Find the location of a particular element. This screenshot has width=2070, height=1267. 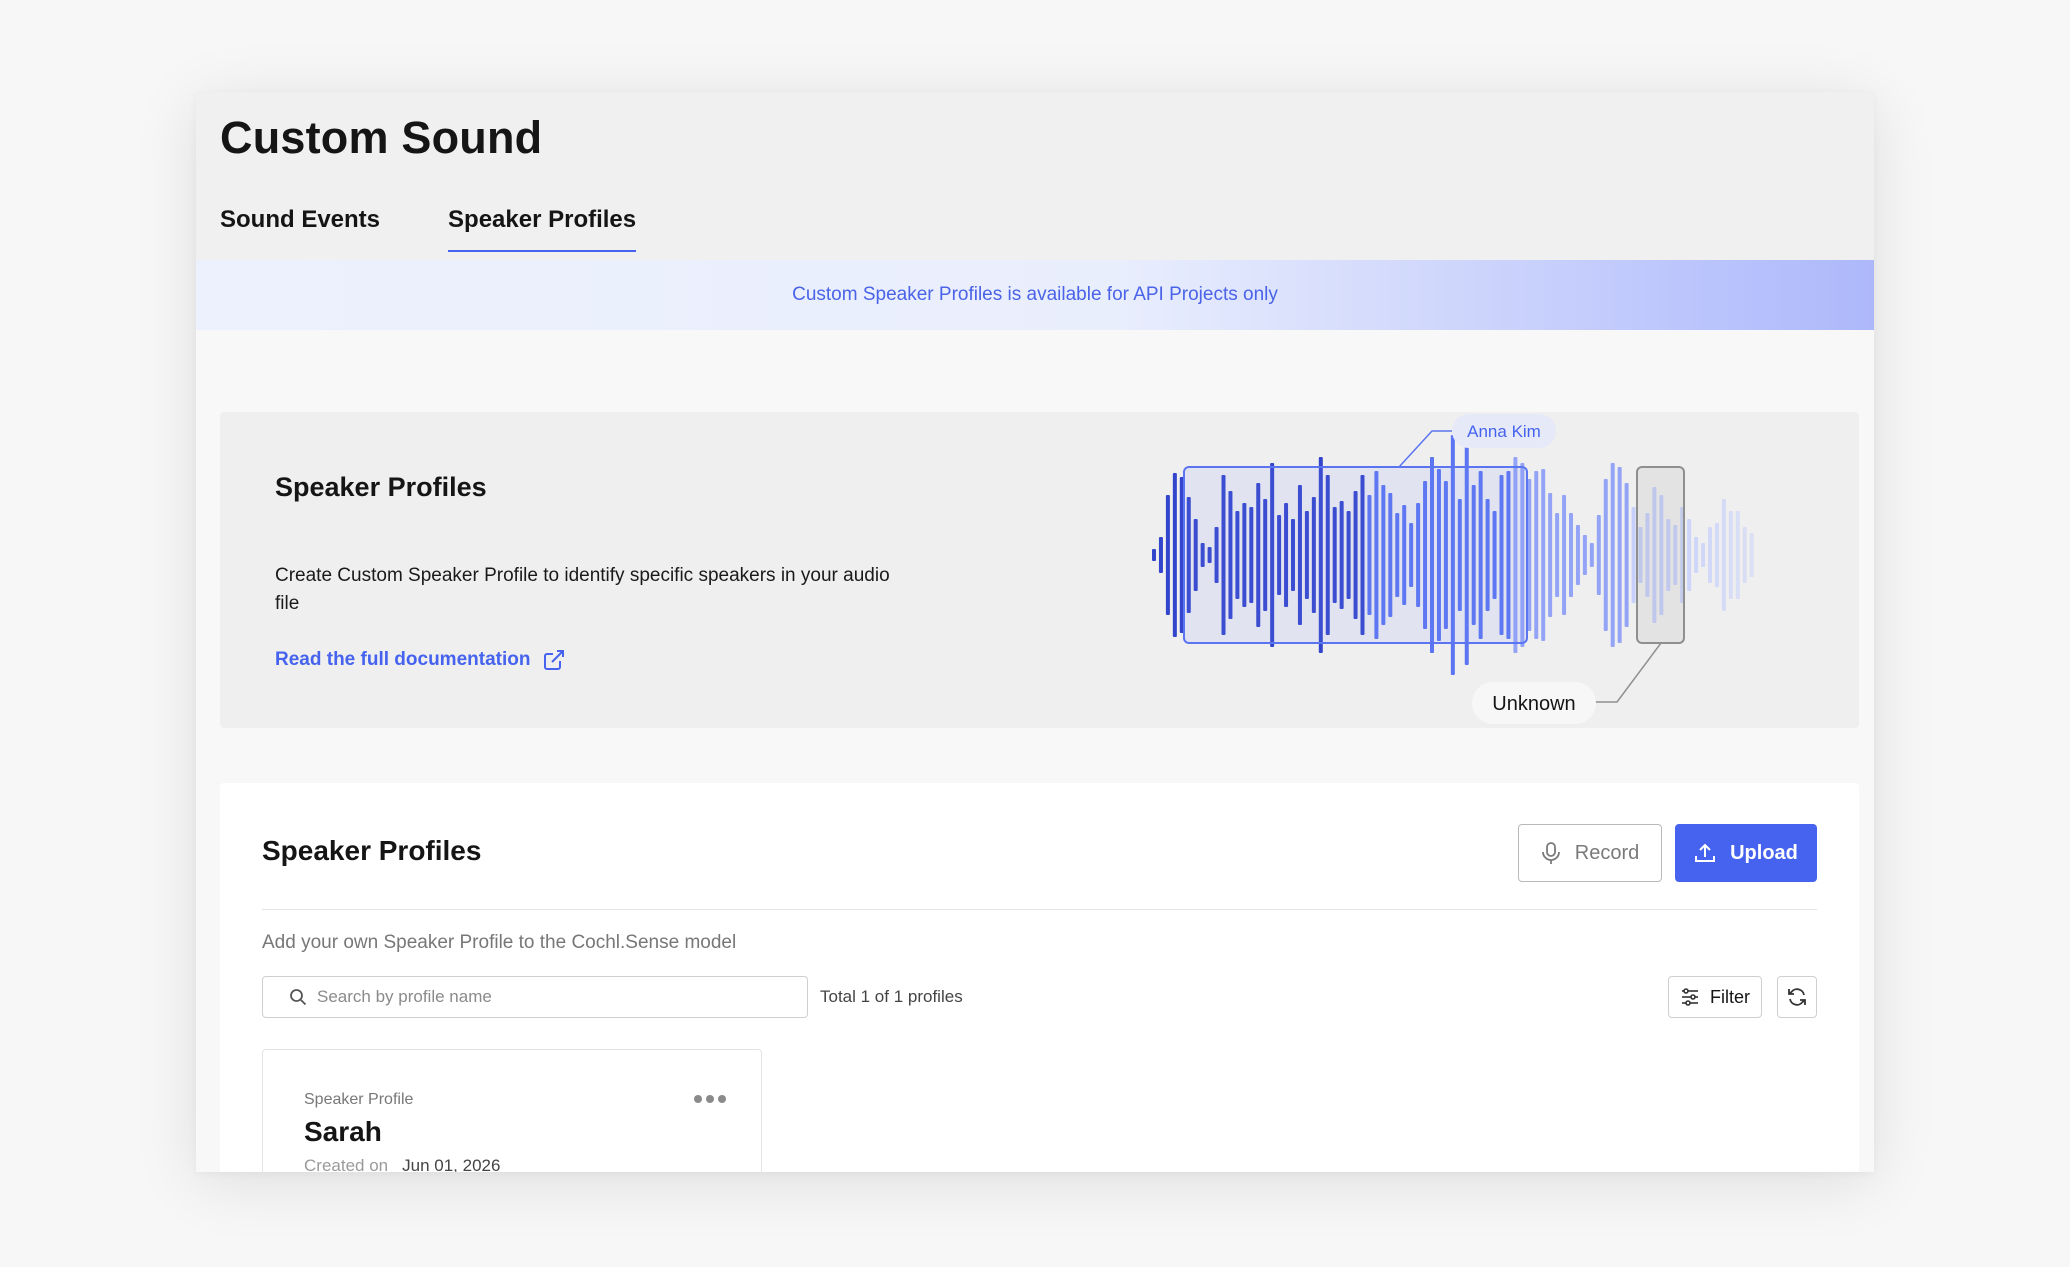

refresh-icon is located at coordinates (1797, 997).